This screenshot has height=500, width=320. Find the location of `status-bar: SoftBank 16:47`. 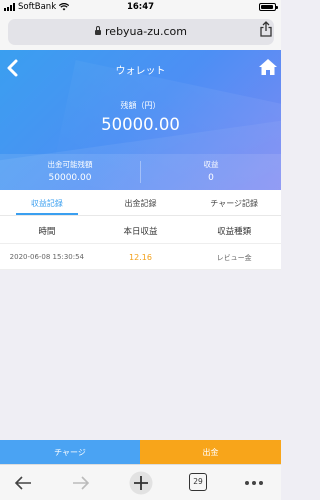

status-bar: SoftBank 16:47 is located at coordinates (140, 8).